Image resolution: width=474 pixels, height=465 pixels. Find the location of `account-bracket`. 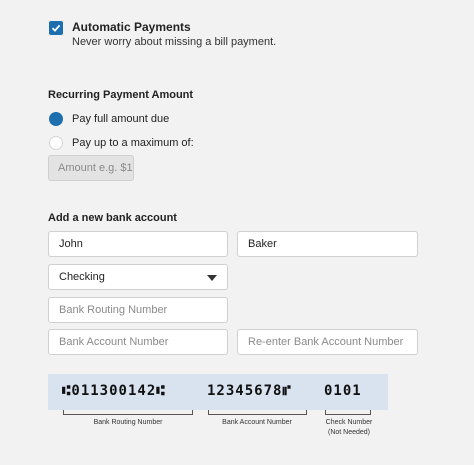

account-bracket is located at coordinates (257, 412).